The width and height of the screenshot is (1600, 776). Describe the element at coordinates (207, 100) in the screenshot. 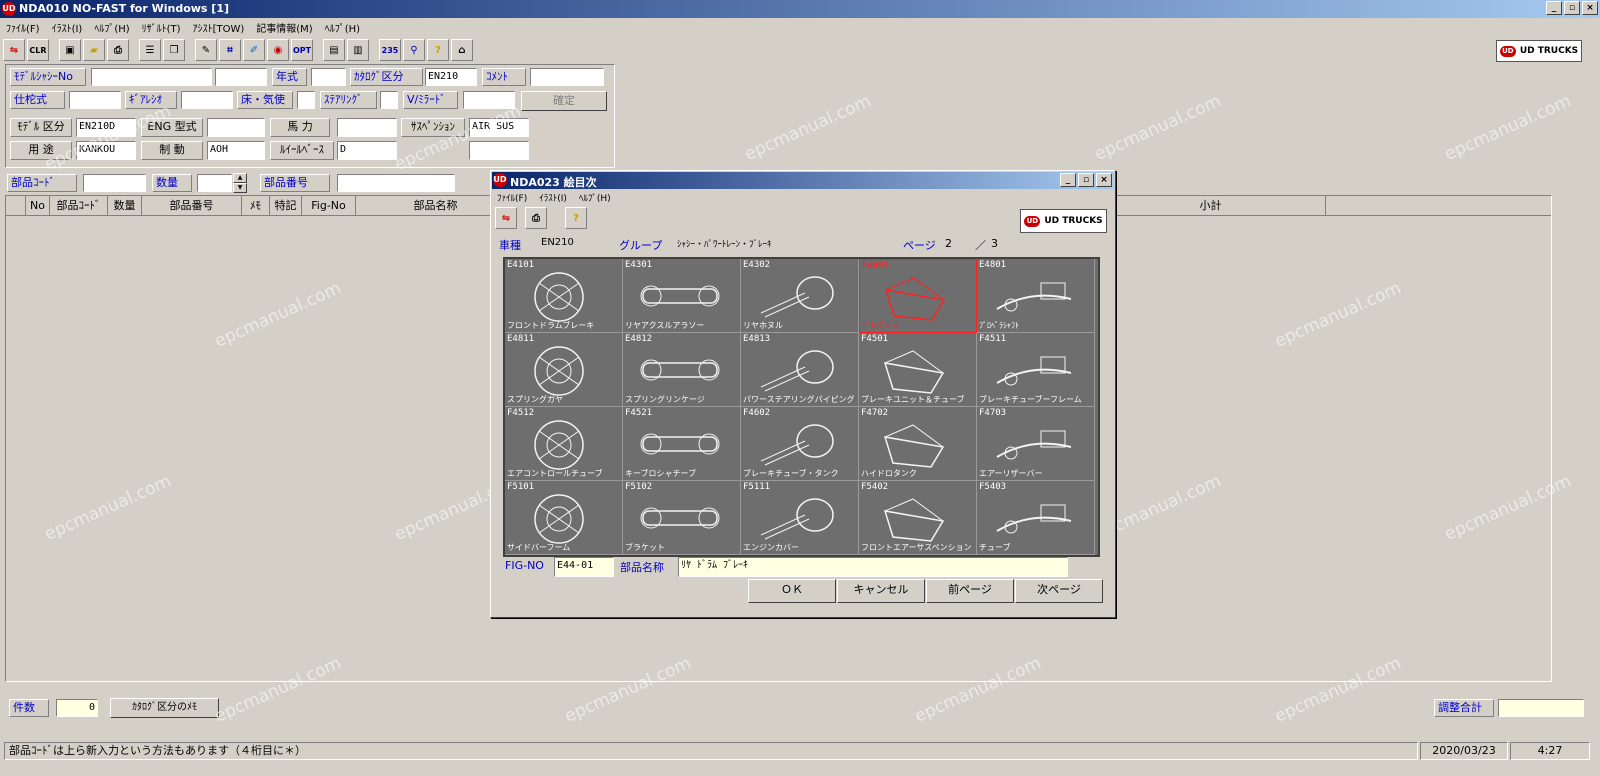

I see `gear-ratio-field` at that location.